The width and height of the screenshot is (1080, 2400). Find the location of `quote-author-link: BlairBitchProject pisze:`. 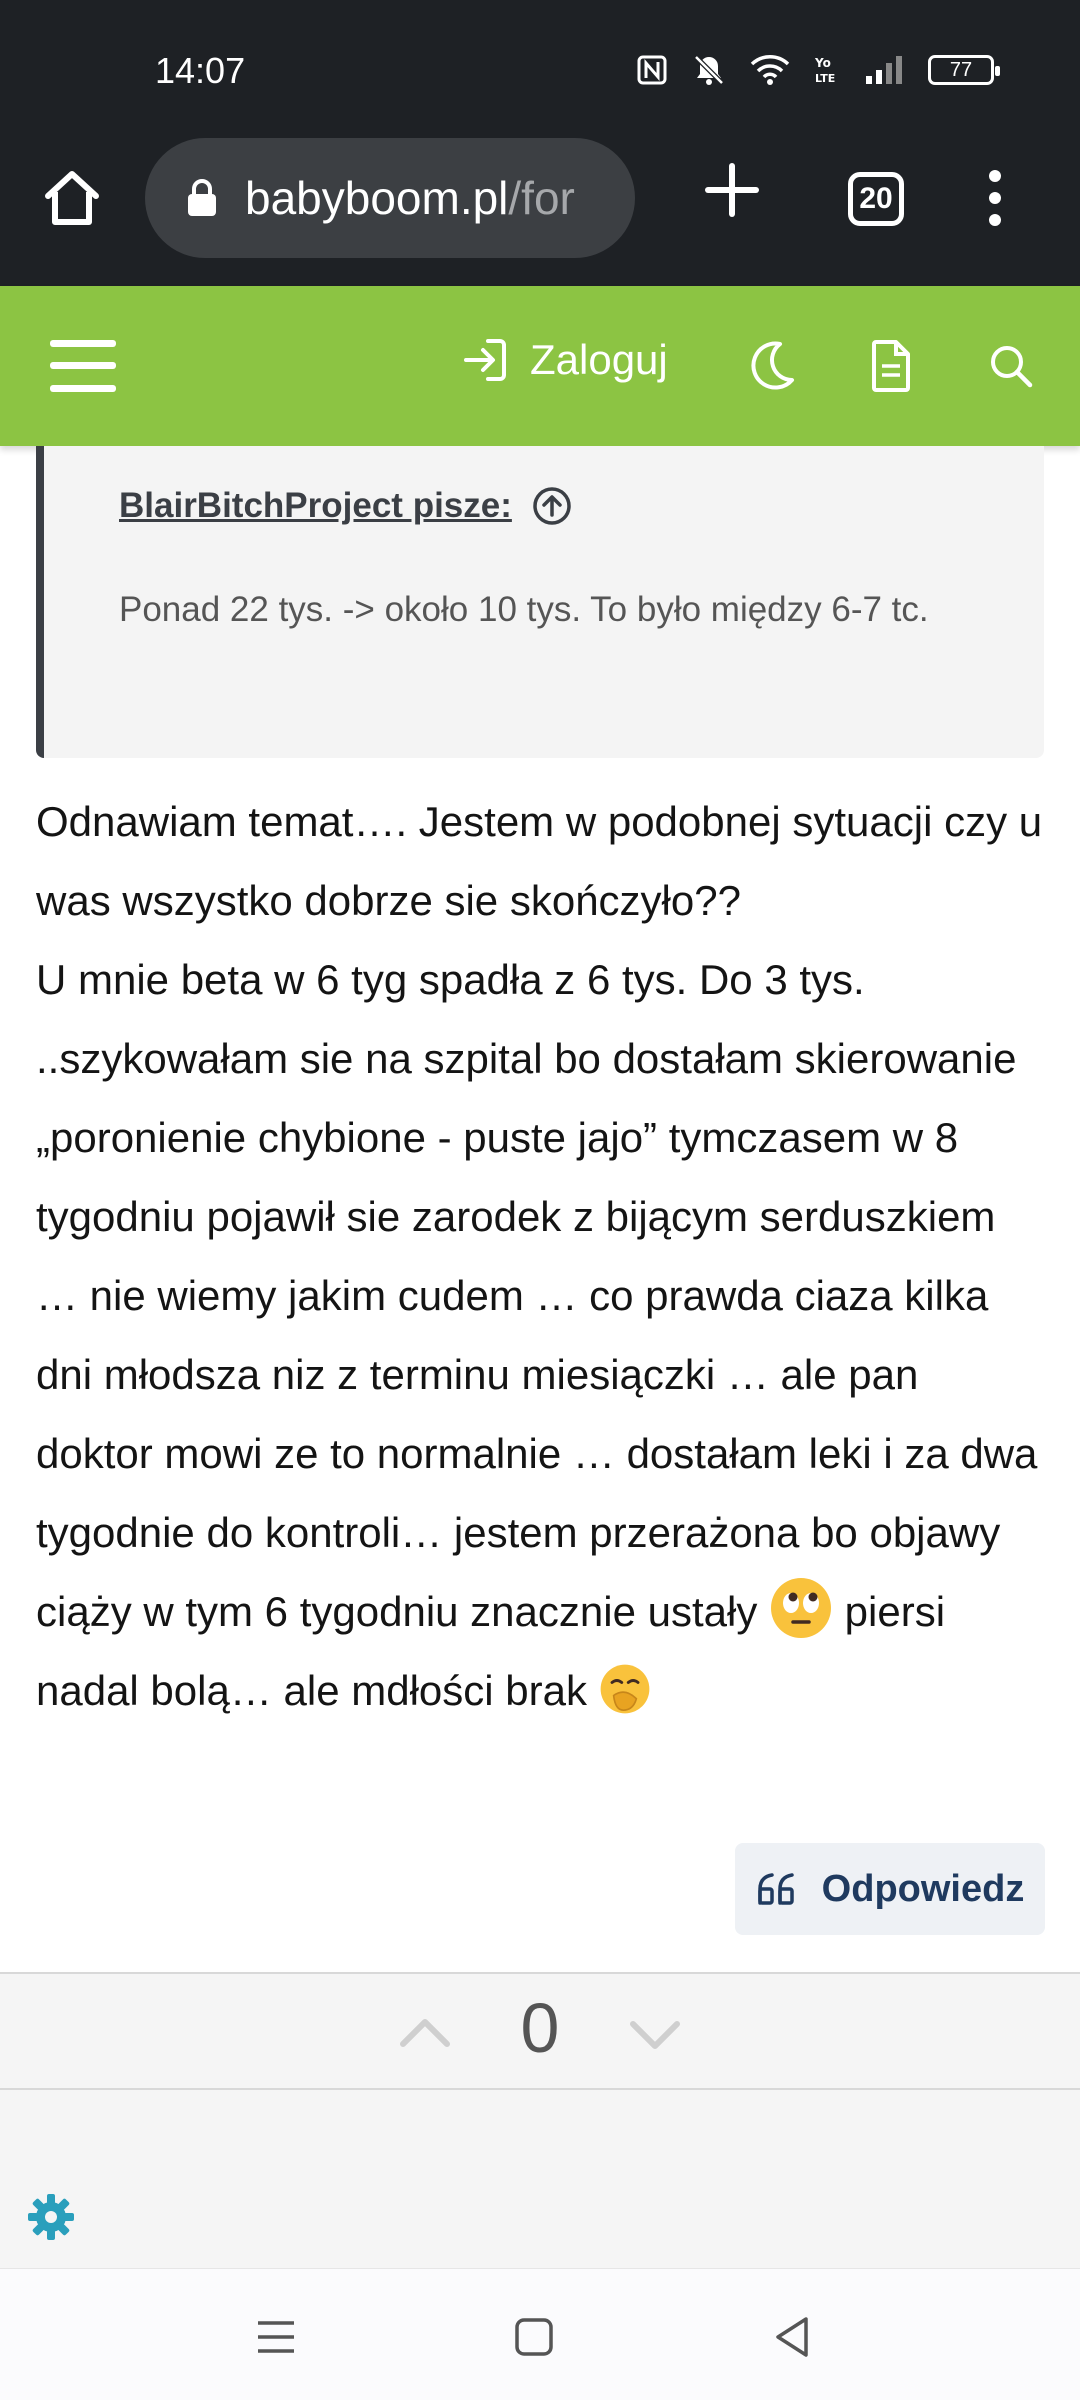

quote-author-link: BlairBitchProject pisze: is located at coordinates (345, 506).